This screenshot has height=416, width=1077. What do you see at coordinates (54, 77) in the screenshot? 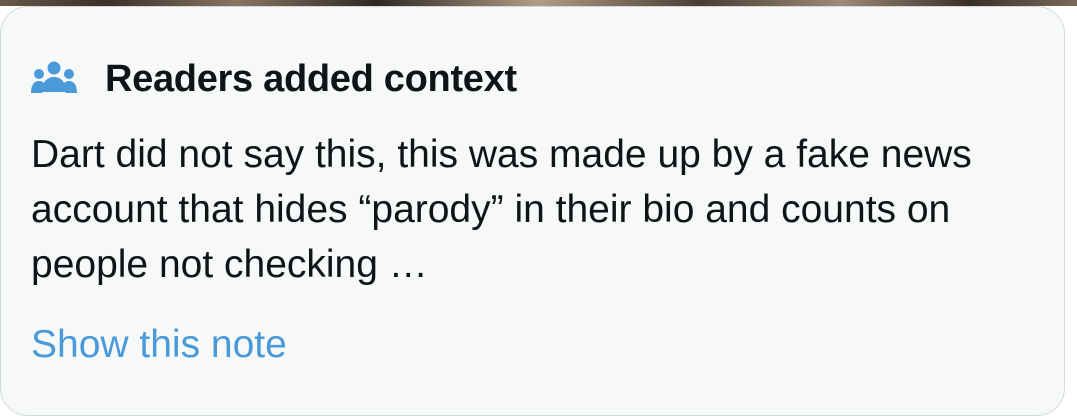
I see `readers-group-icon` at bounding box center [54, 77].